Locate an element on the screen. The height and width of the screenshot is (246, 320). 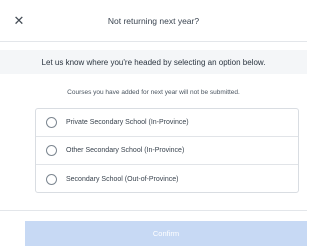
option-label: Other Secondary School (In-Province) is located at coordinates (125, 150).